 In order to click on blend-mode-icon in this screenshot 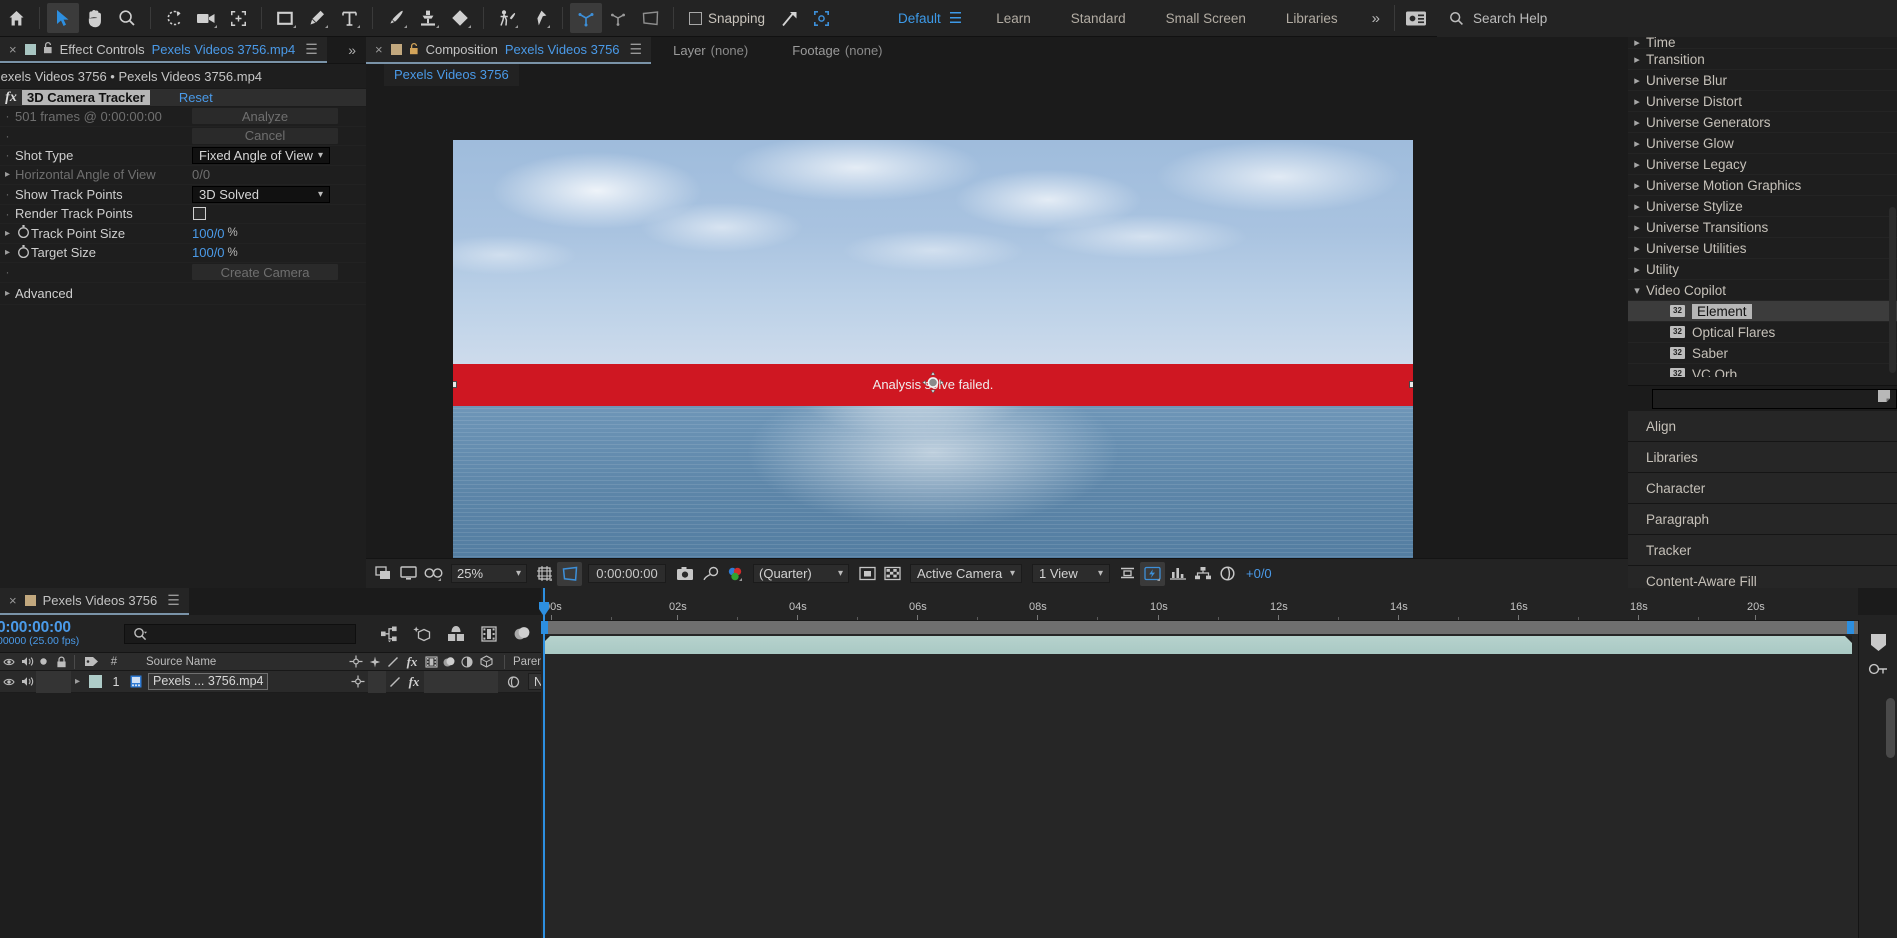, I will do `click(393, 662)`.